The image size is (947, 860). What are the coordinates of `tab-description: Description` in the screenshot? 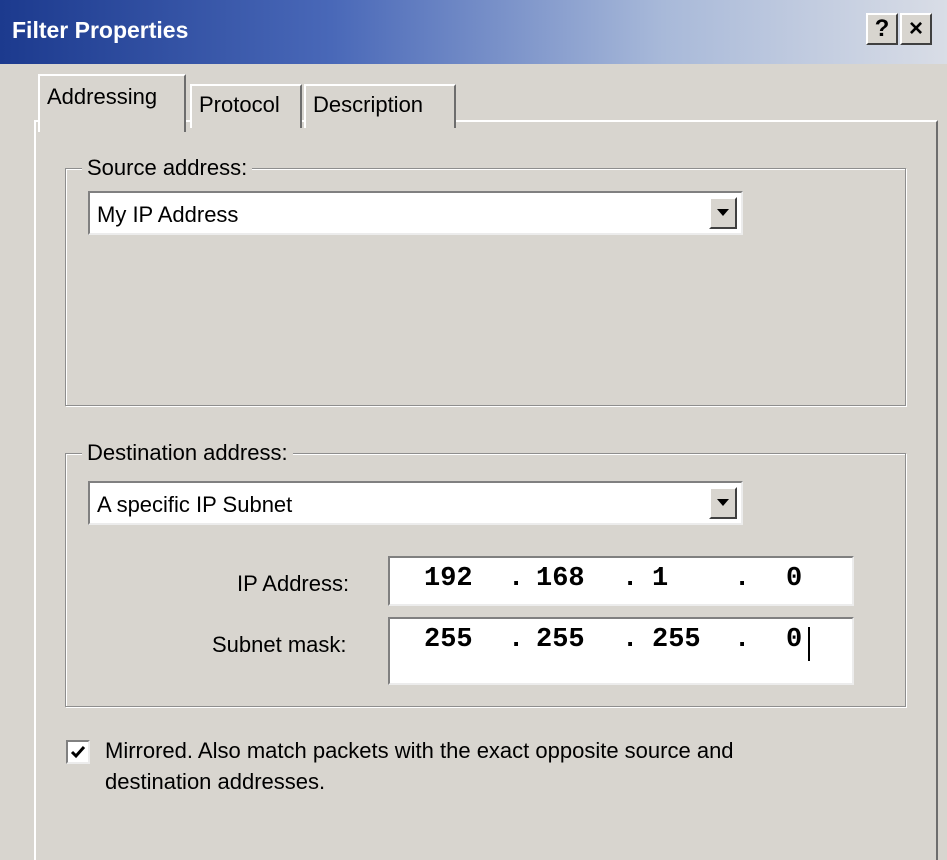 It's located at (380, 106).